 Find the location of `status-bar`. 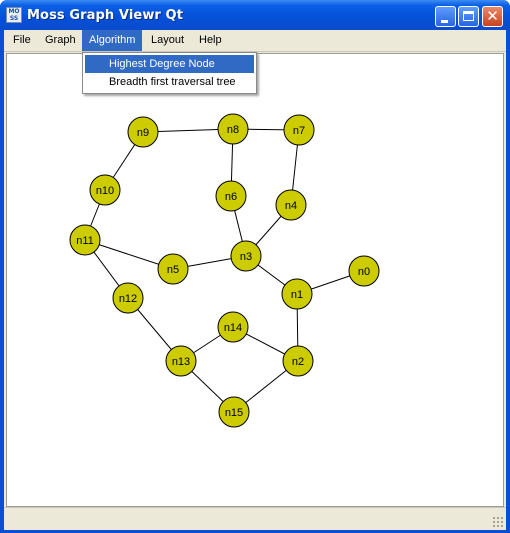

status-bar is located at coordinates (255, 518).